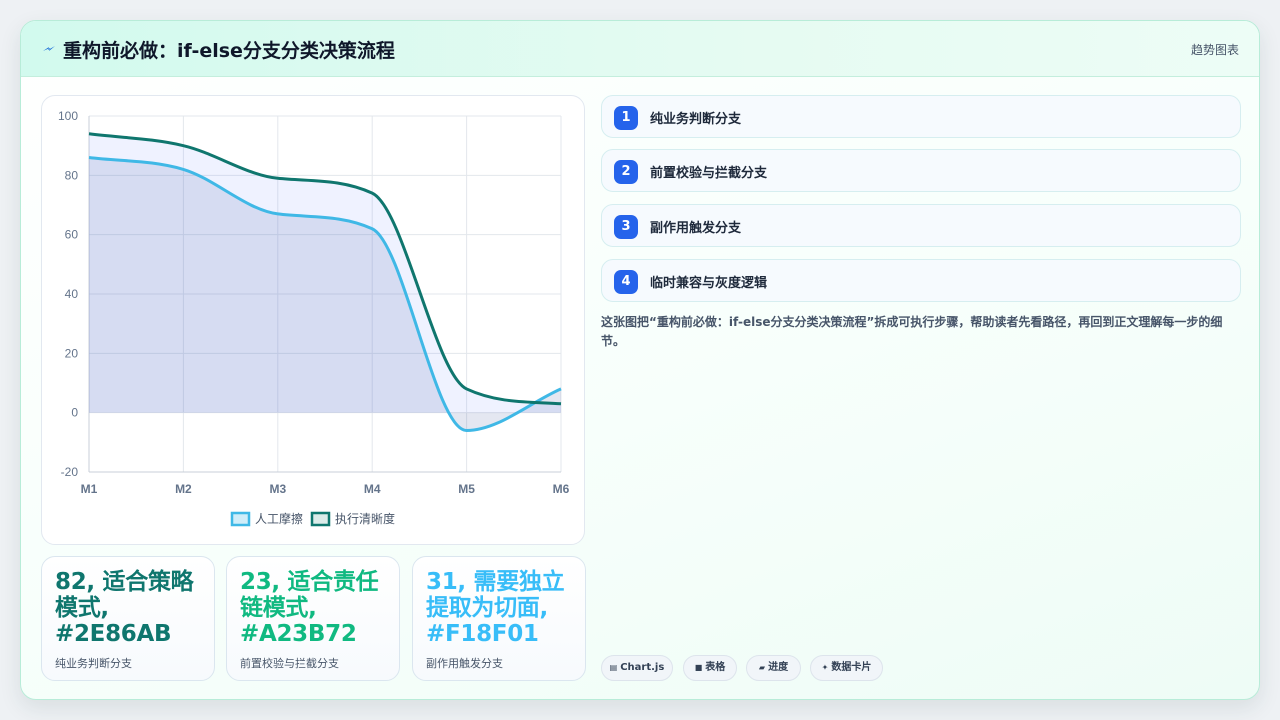 The image size is (1280, 720). What do you see at coordinates (365, 518) in the screenshot?
I see `legend-label: 执行清晰度` at bounding box center [365, 518].